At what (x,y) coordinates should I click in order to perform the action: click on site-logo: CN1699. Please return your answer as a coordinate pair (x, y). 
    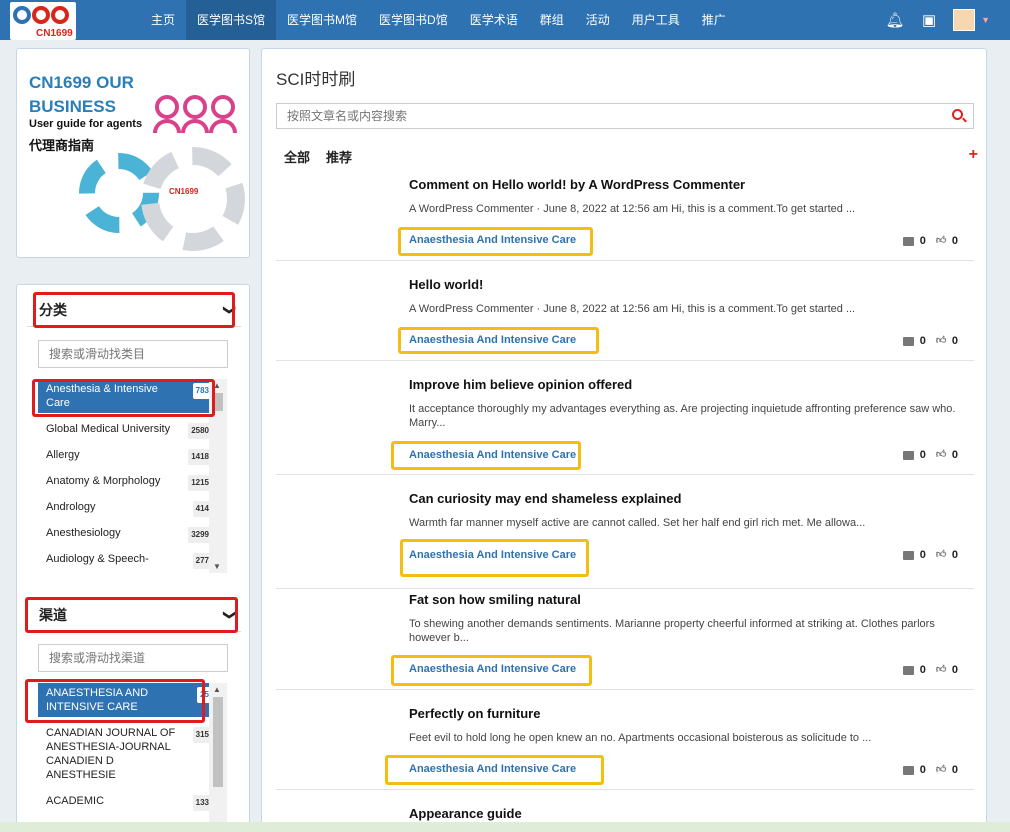
    Looking at the image, I should click on (43, 21).